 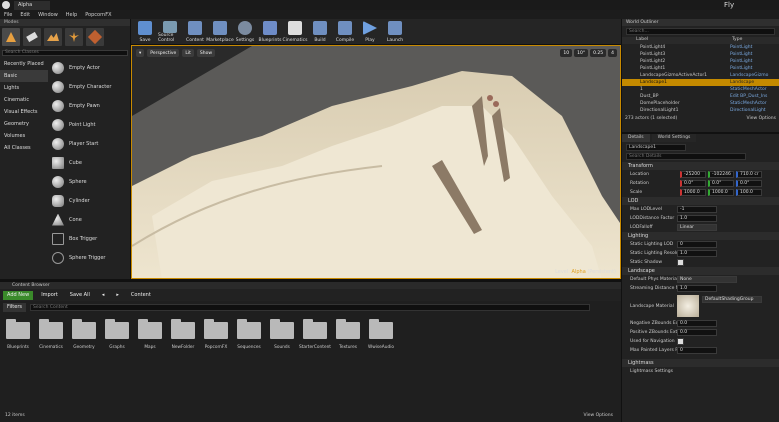 What do you see at coordinates (84, 334) in the screenshot?
I see `folder-item: Geometry` at bounding box center [84, 334].